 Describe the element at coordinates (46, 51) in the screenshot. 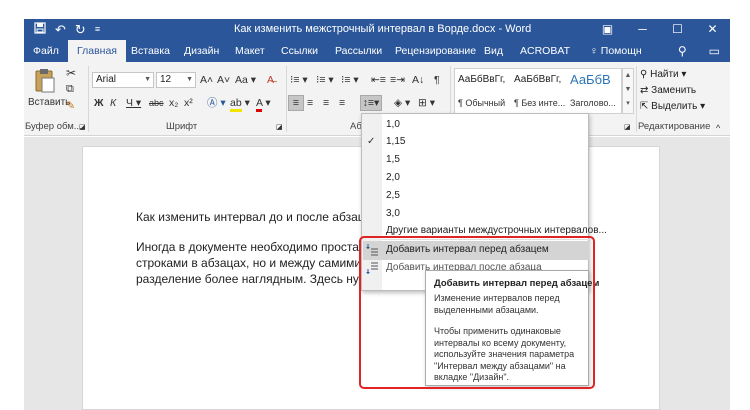

I see `tab-file: Файл` at that location.